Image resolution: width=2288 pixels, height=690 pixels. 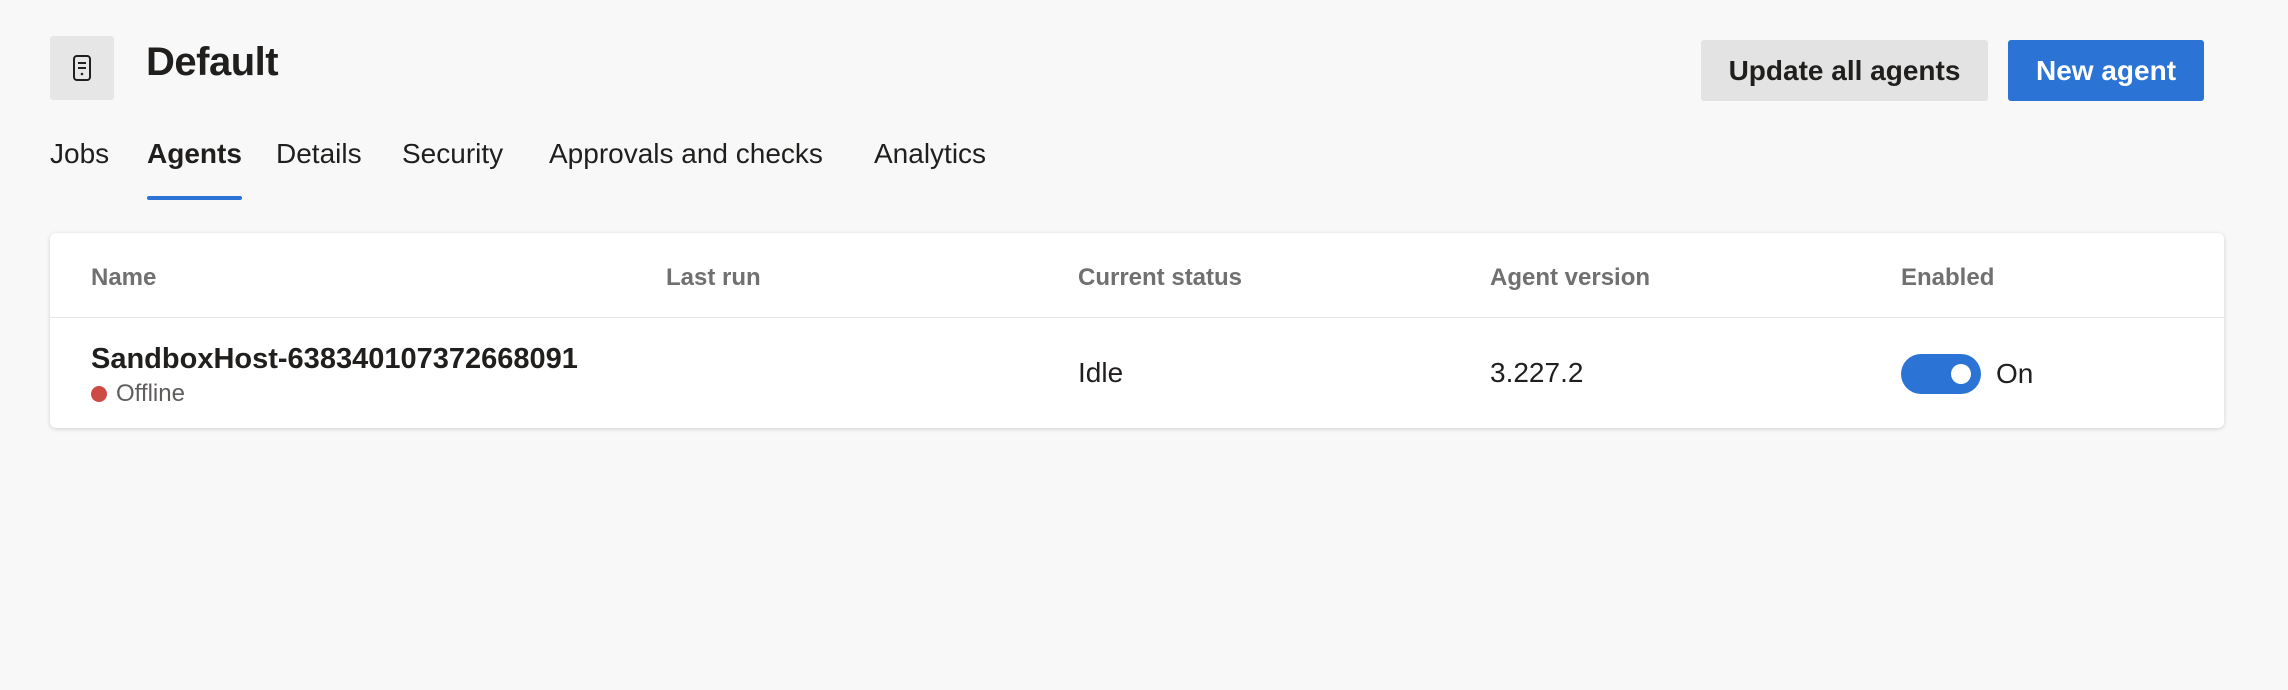 I want to click on column-header-agent-version: Agent version, so click(x=1570, y=278).